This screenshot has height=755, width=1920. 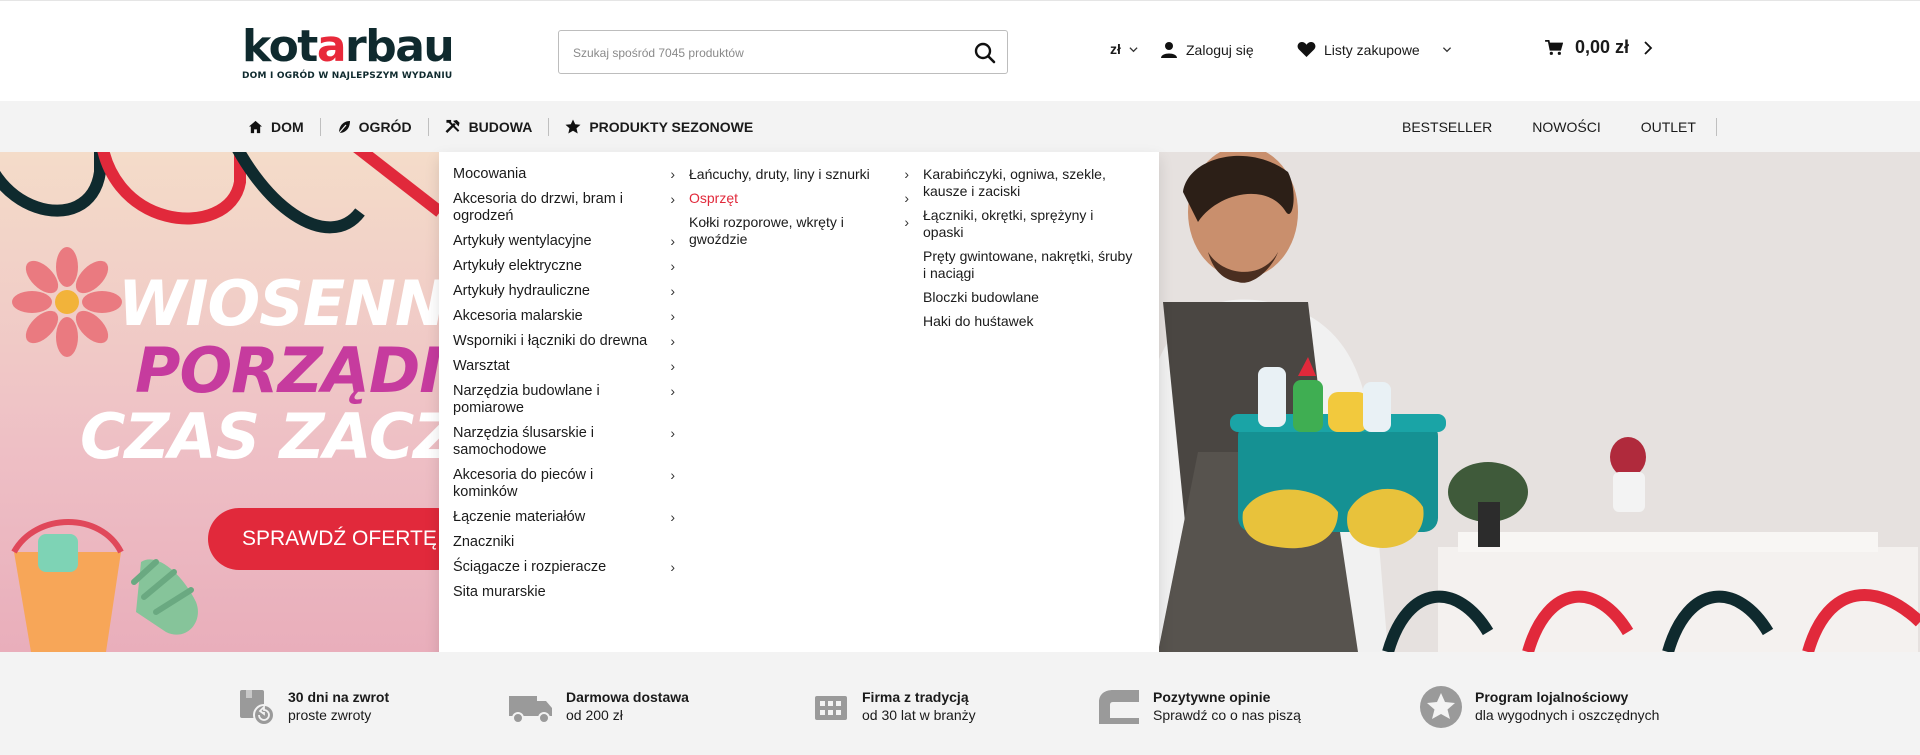 I want to click on feature-returns: 30 dni na zwrot proste zwroty, so click(x=313, y=707).